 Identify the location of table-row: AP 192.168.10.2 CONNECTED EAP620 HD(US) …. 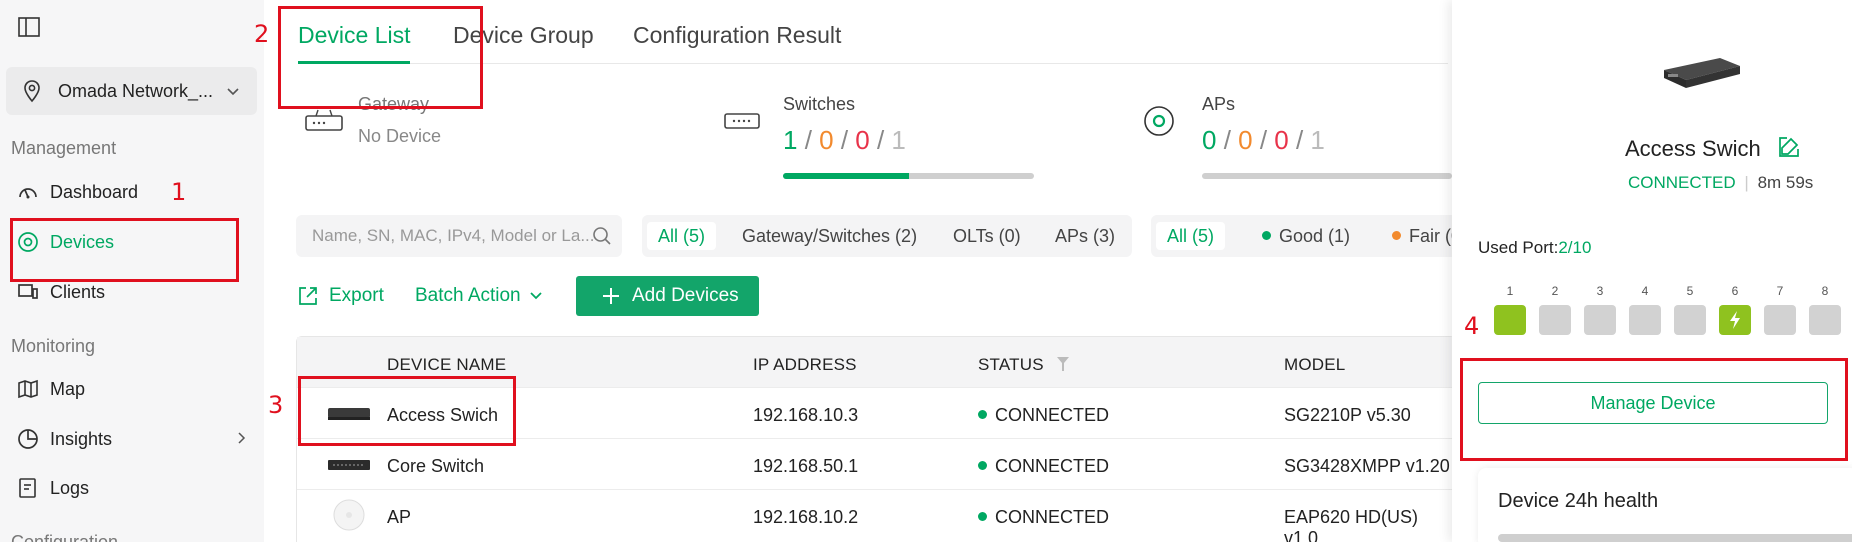
(876, 515).